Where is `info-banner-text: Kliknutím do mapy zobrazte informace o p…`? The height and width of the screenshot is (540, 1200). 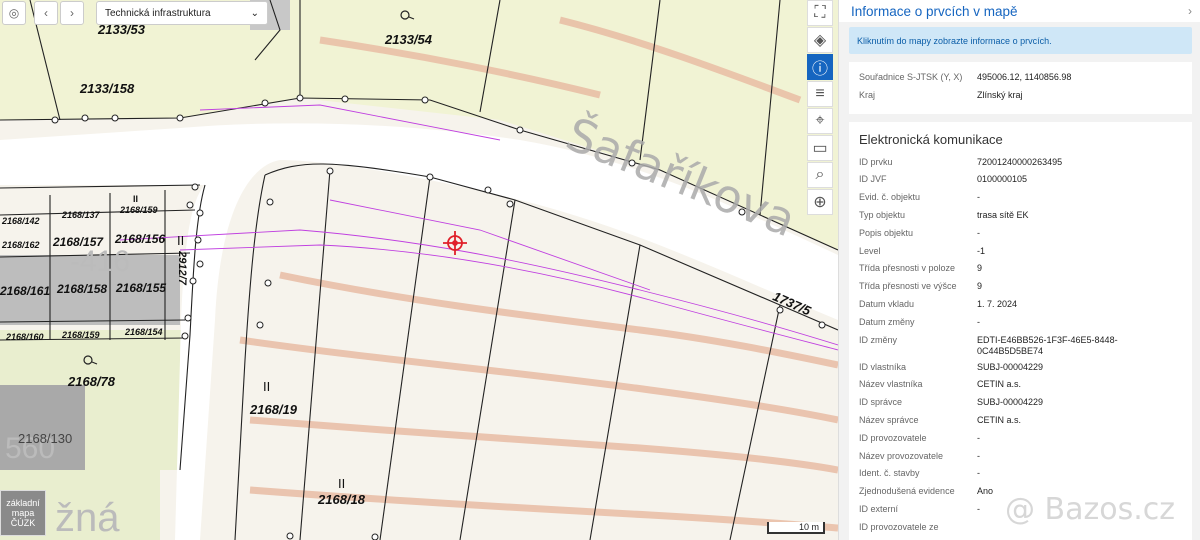 info-banner-text: Kliknutím do mapy zobrazte informace o p… is located at coordinates (954, 40).